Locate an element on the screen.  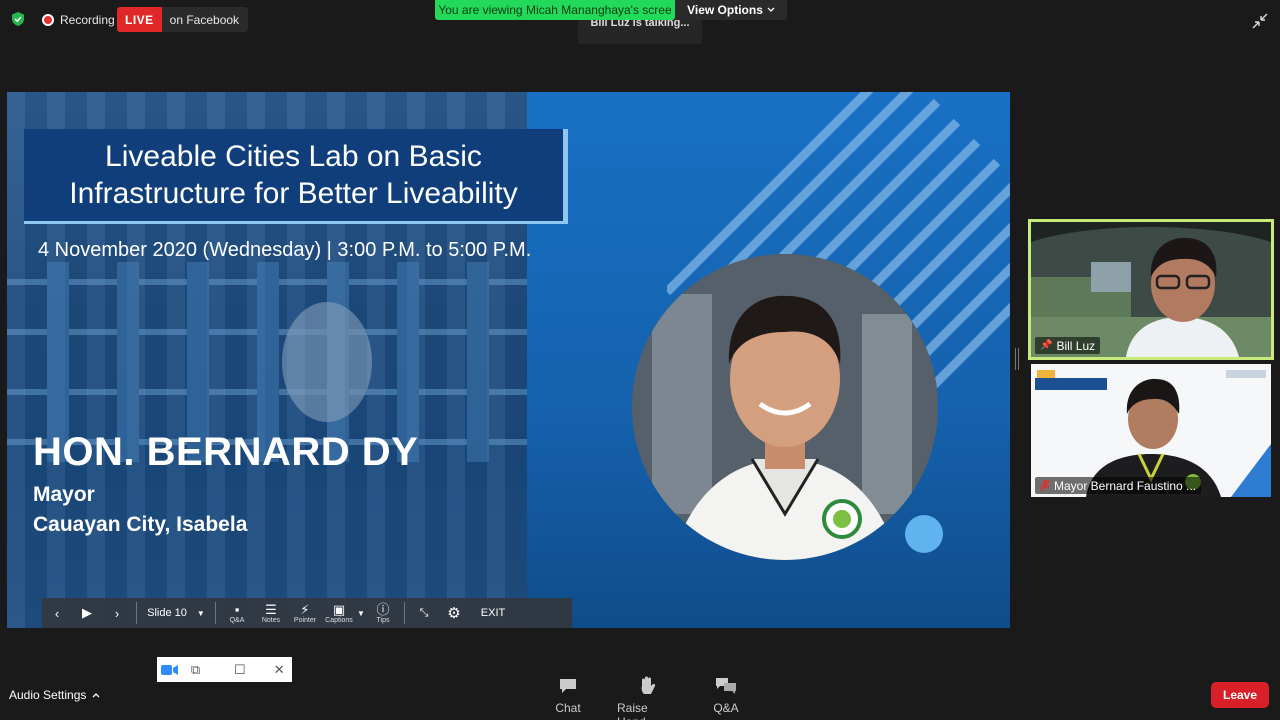
recording-label: Recording is located at coordinates (87, 19).